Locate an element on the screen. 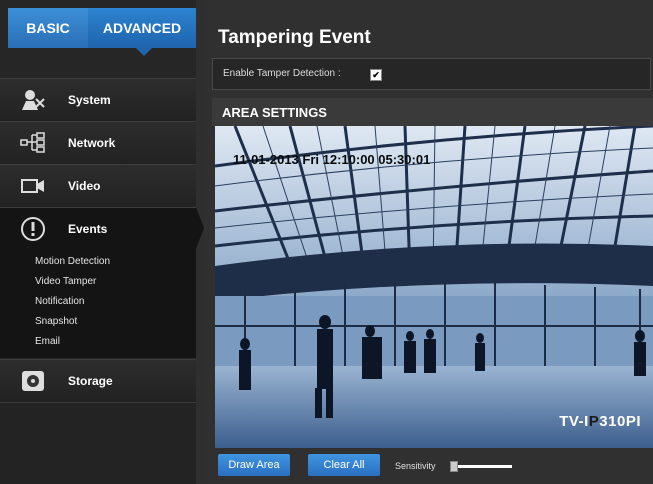  area-settings-header: AREA SETTINGS is located at coordinates (432, 112).